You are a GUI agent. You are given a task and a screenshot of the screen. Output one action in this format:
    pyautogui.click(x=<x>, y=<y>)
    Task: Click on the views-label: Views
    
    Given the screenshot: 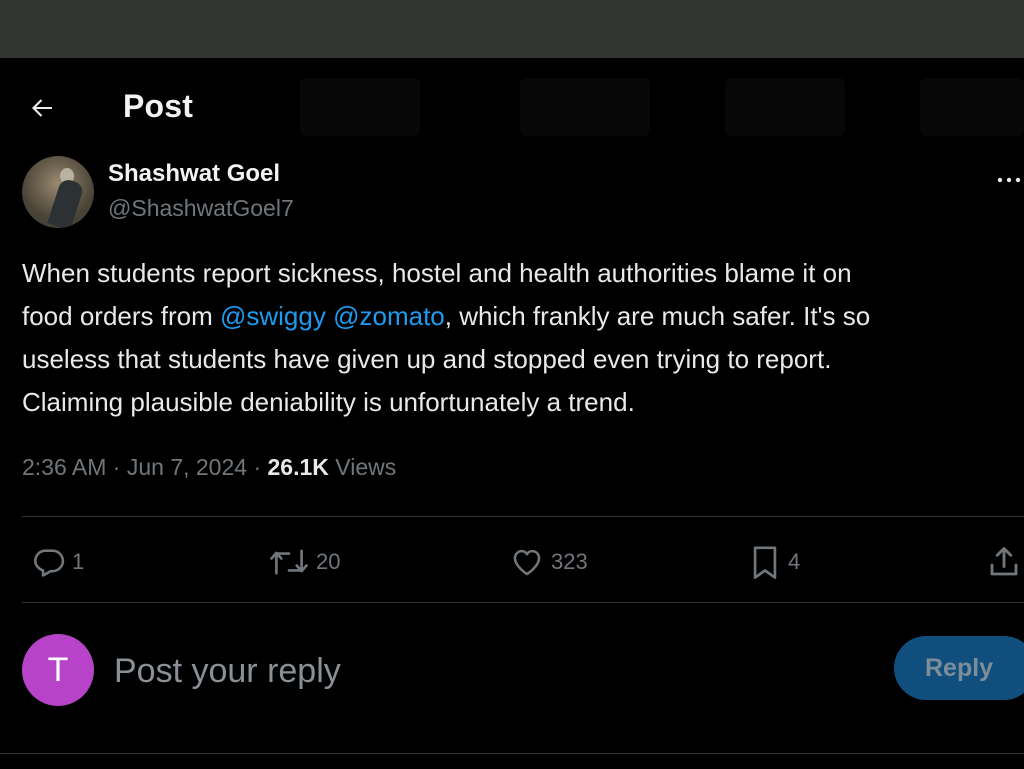 What is the action you would take?
    pyautogui.click(x=362, y=467)
    